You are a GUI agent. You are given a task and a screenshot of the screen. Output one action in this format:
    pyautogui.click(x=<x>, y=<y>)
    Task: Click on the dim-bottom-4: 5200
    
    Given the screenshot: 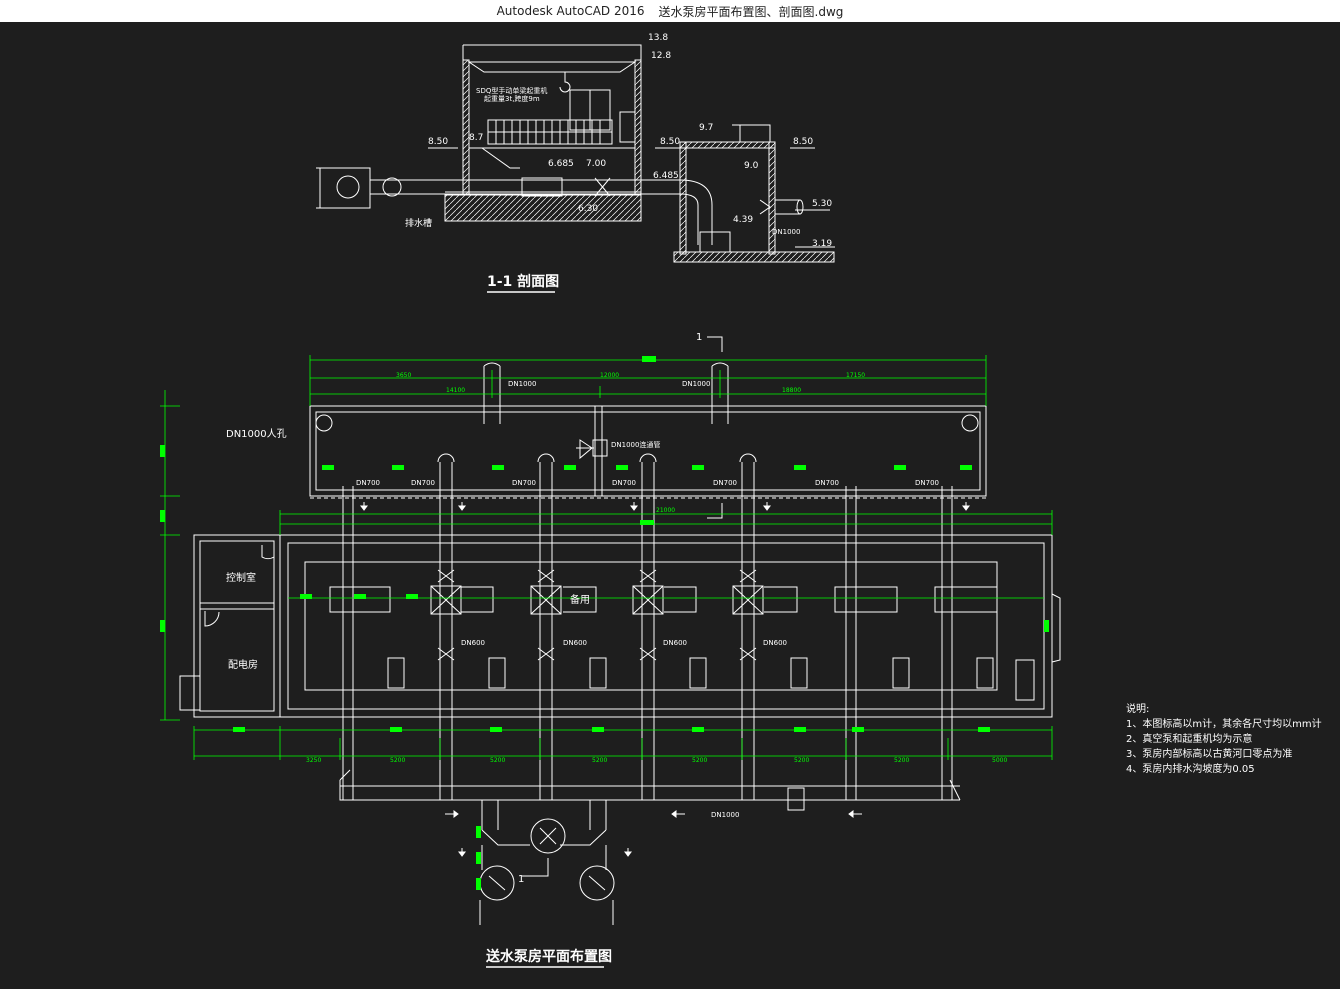 What is the action you would take?
    pyautogui.click(x=699, y=760)
    